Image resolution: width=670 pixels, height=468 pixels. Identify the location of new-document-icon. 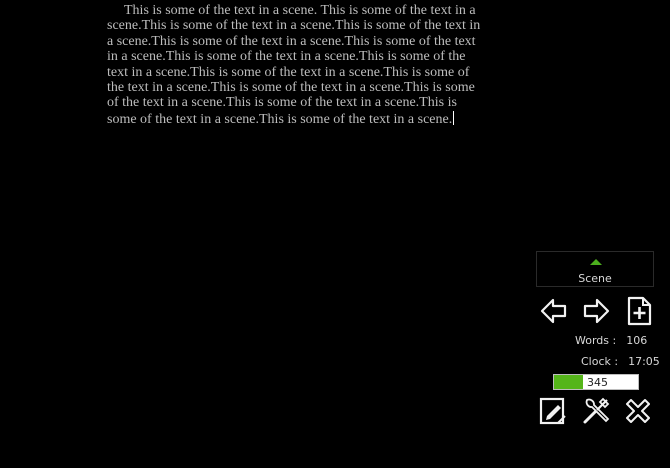
(639, 311).